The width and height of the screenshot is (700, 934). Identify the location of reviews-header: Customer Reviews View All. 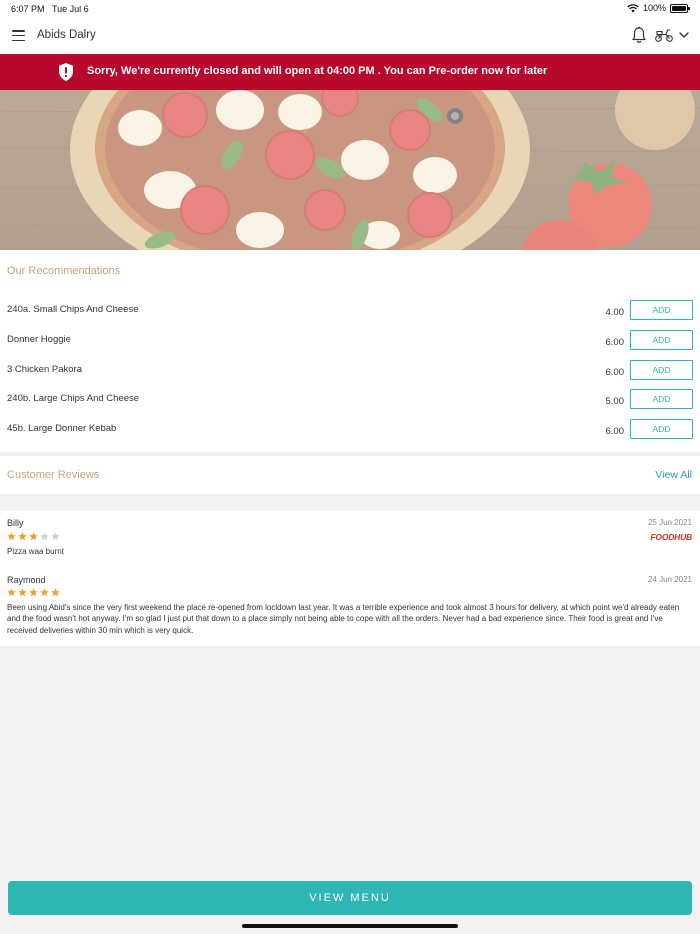
(350, 475).